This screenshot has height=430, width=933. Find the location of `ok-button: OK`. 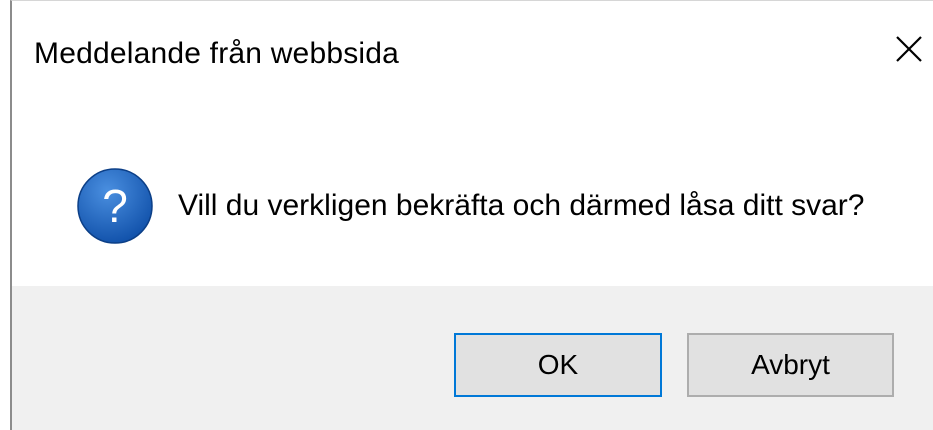

ok-button: OK is located at coordinates (558, 365).